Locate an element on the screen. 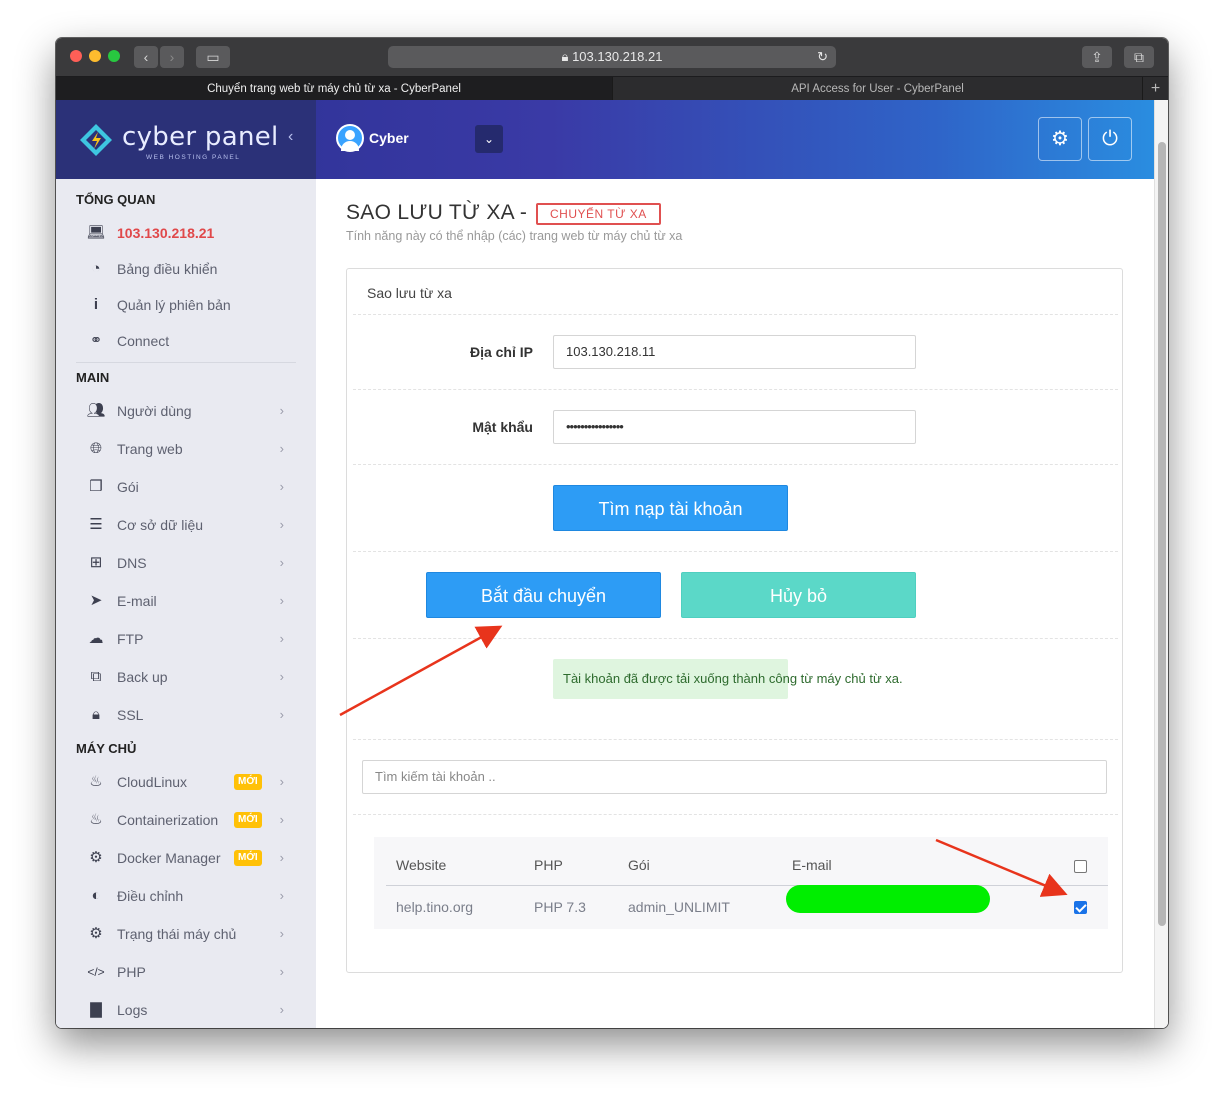 This screenshot has width=1224, height=1102. collapse-sidebar-icon: ‹ is located at coordinates (290, 137).